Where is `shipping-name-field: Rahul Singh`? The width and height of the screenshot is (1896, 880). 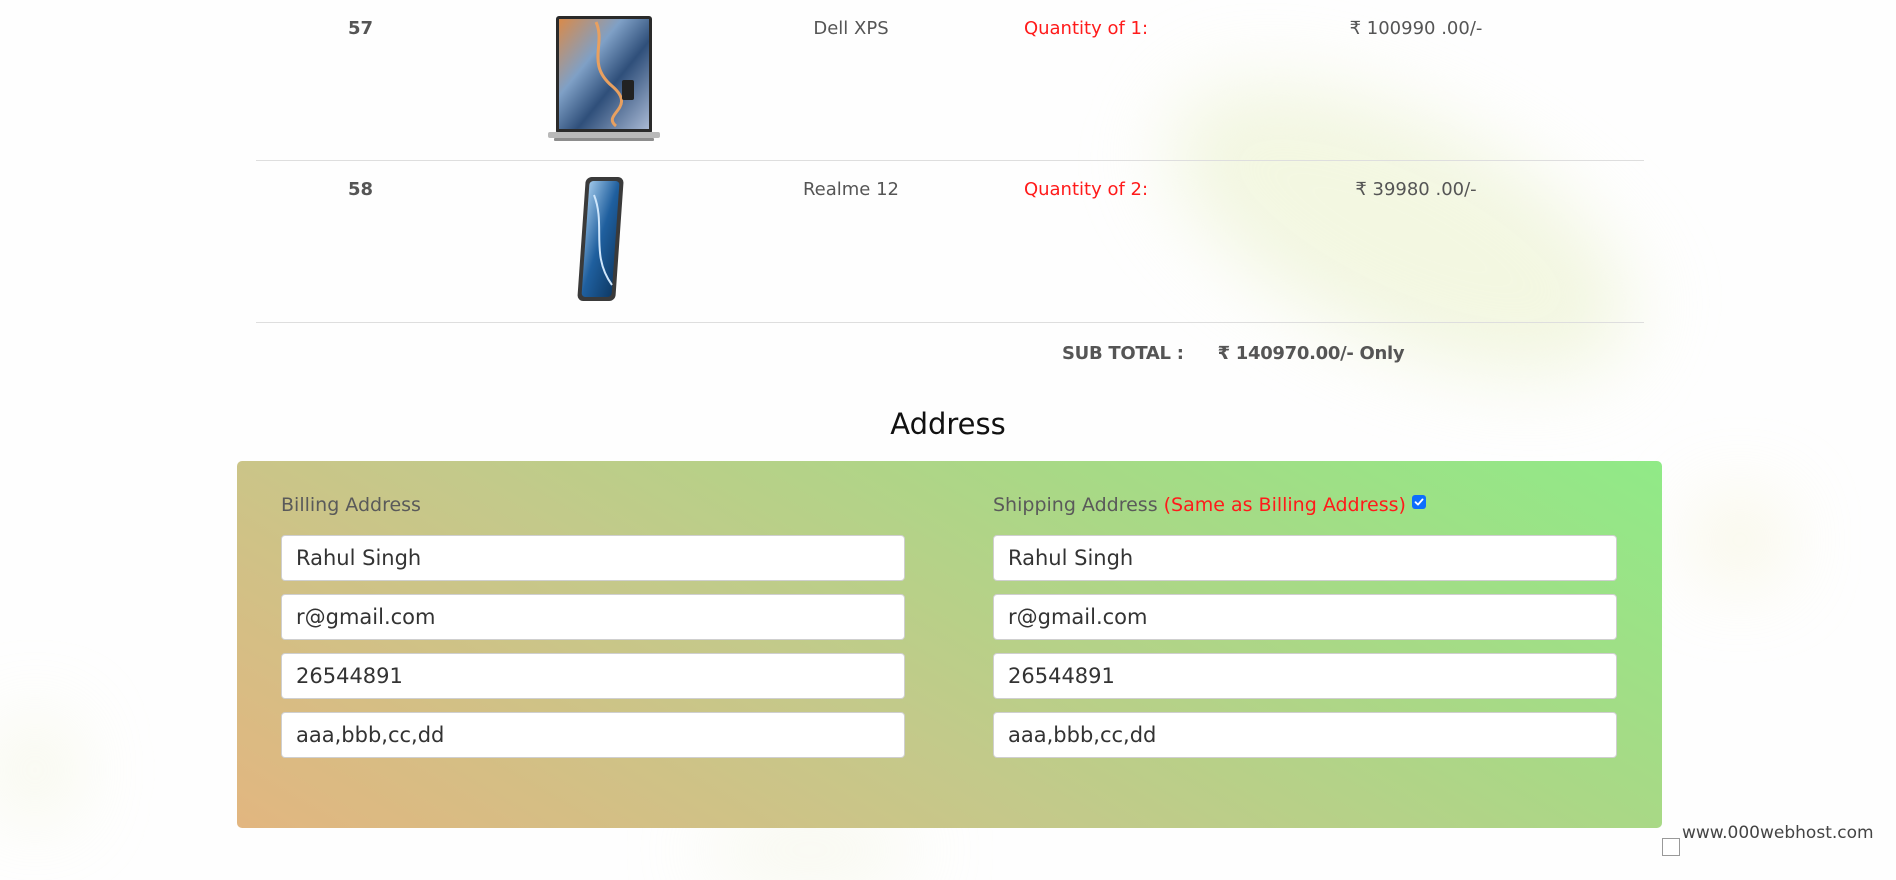
shipping-name-field: Rahul Singh is located at coordinates (1305, 558).